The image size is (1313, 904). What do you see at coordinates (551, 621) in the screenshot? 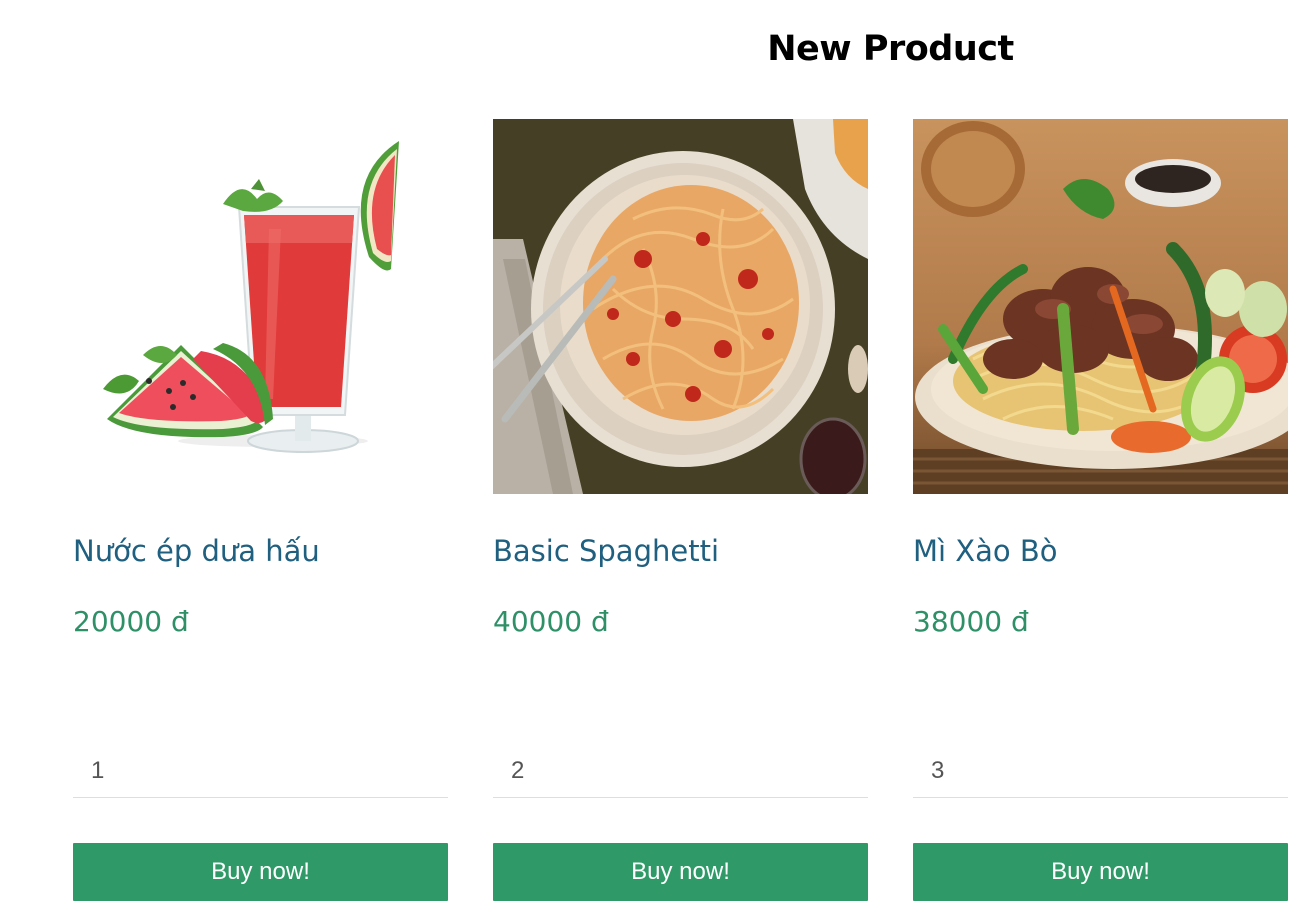
I see `product-price: 40000 đ` at bounding box center [551, 621].